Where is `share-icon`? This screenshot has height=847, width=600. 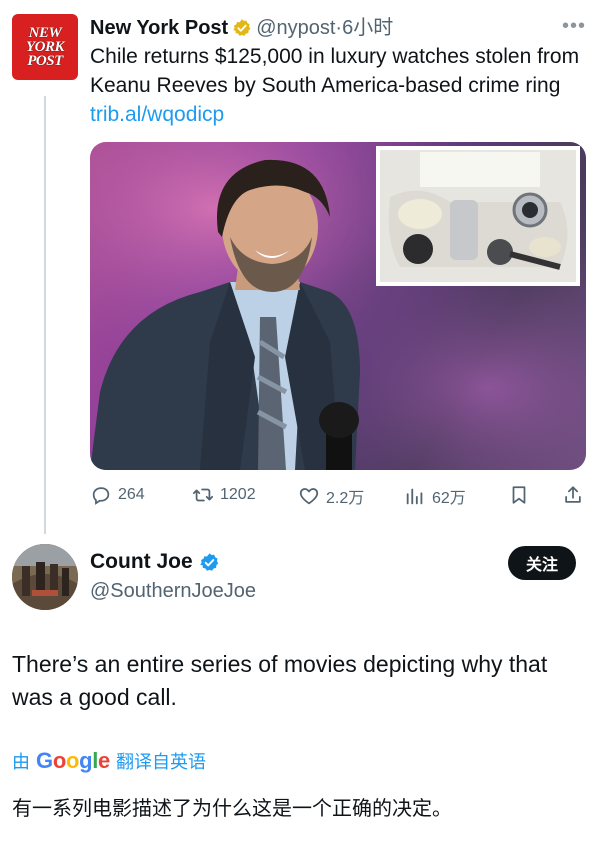 share-icon is located at coordinates (573, 494).